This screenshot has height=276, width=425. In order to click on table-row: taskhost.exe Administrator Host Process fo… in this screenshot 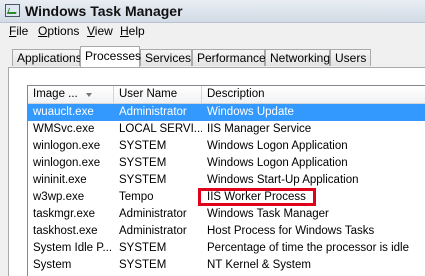, I will do `click(226, 231)`.